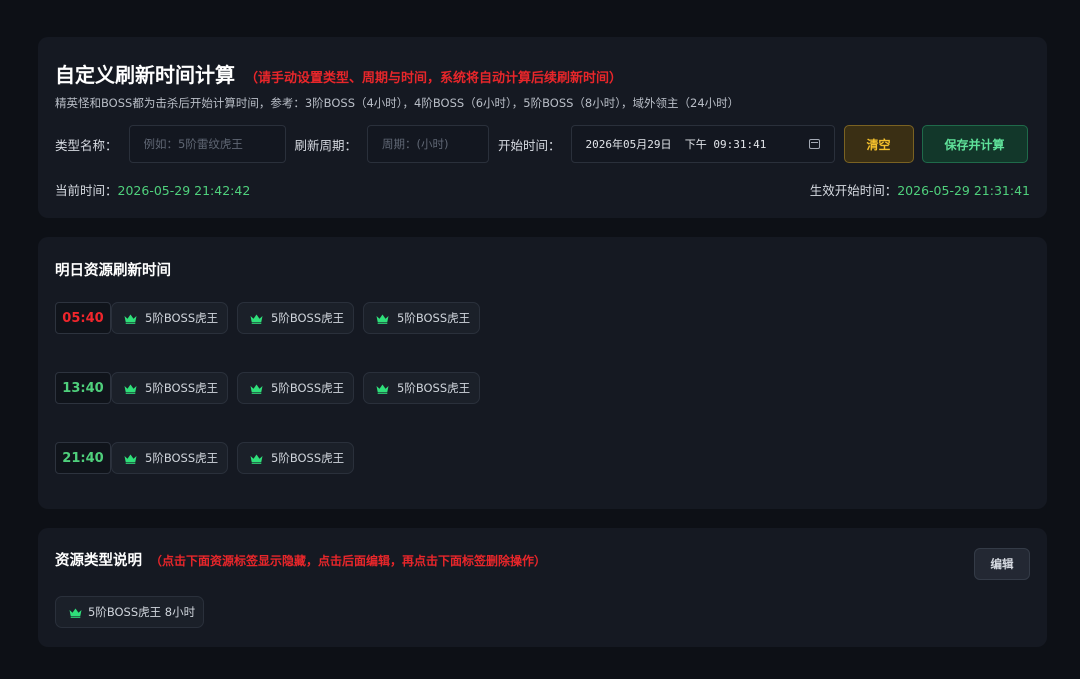 The height and width of the screenshot is (679, 1080). I want to click on calc-title-row: 自定义刷新时间计算 （请手动设置类型、周期与时间，系统将自动计算后续刷新时间）, so click(338, 73).